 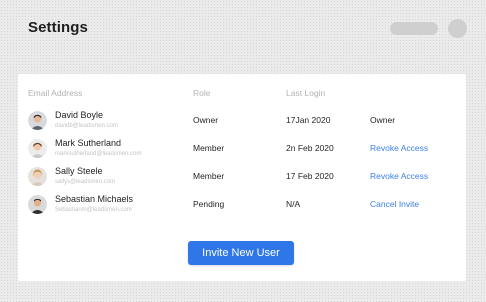 What do you see at coordinates (55, 93) in the screenshot?
I see `column-header-email: Email Address` at bounding box center [55, 93].